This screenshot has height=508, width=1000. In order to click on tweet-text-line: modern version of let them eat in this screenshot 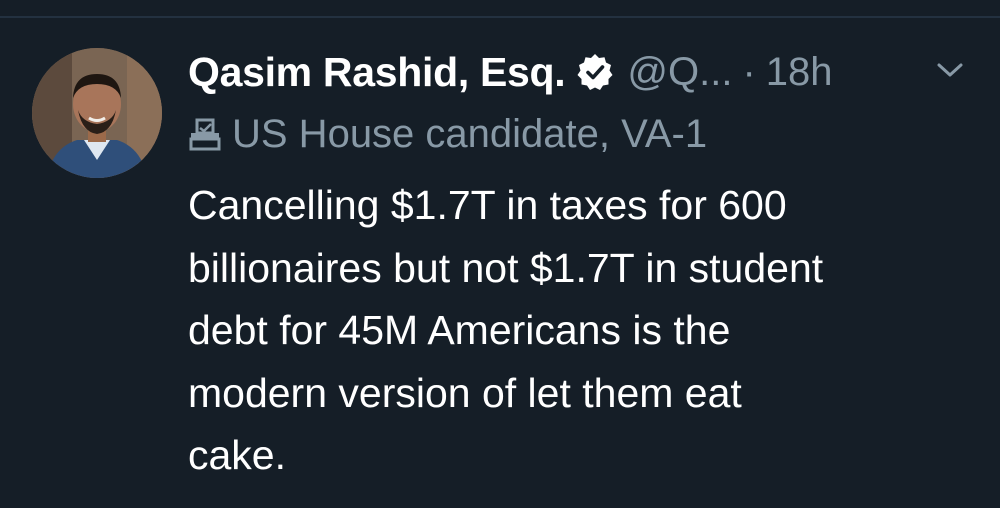, I will do `click(465, 392)`.